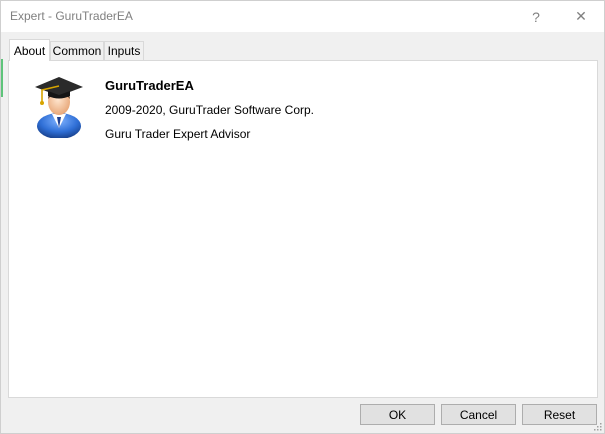 The height and width of the screenshot is (434, 605). I want to click on window-title: Expert - GuruTraderEA, so click(71, 16).